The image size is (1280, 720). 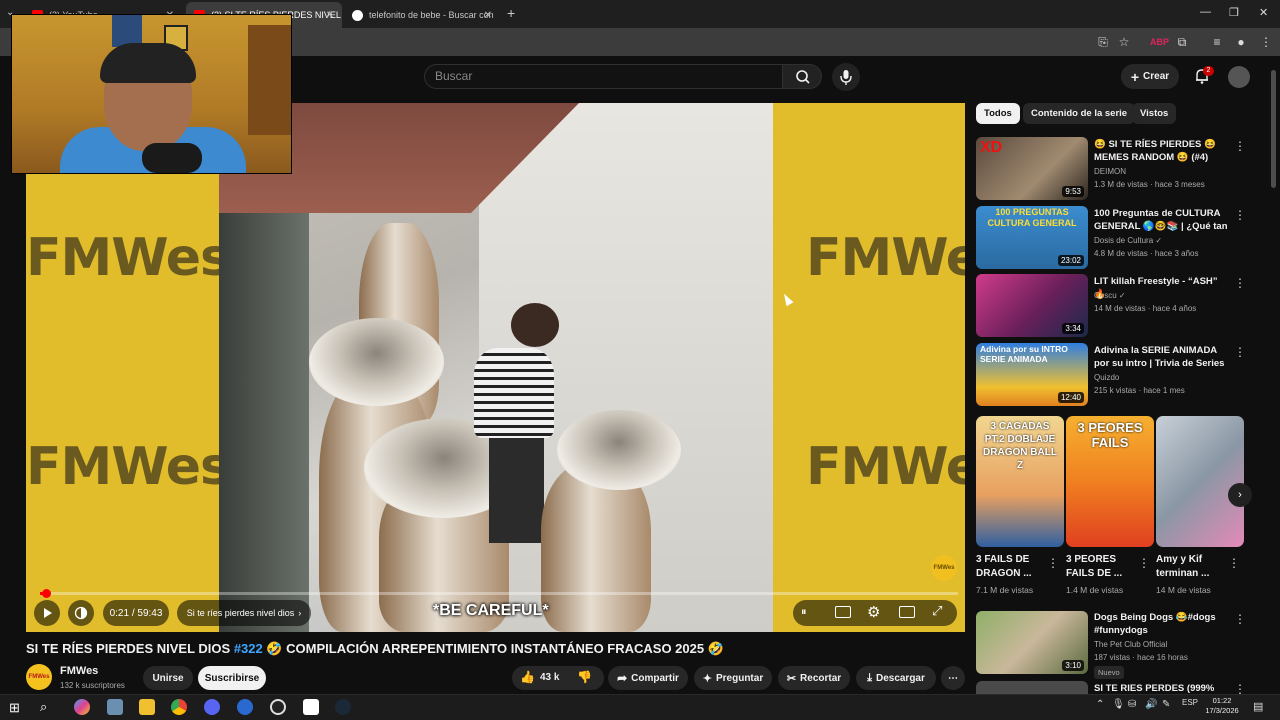 I want to click on channel-avatar: FMWes, so click(x=39, y=677).